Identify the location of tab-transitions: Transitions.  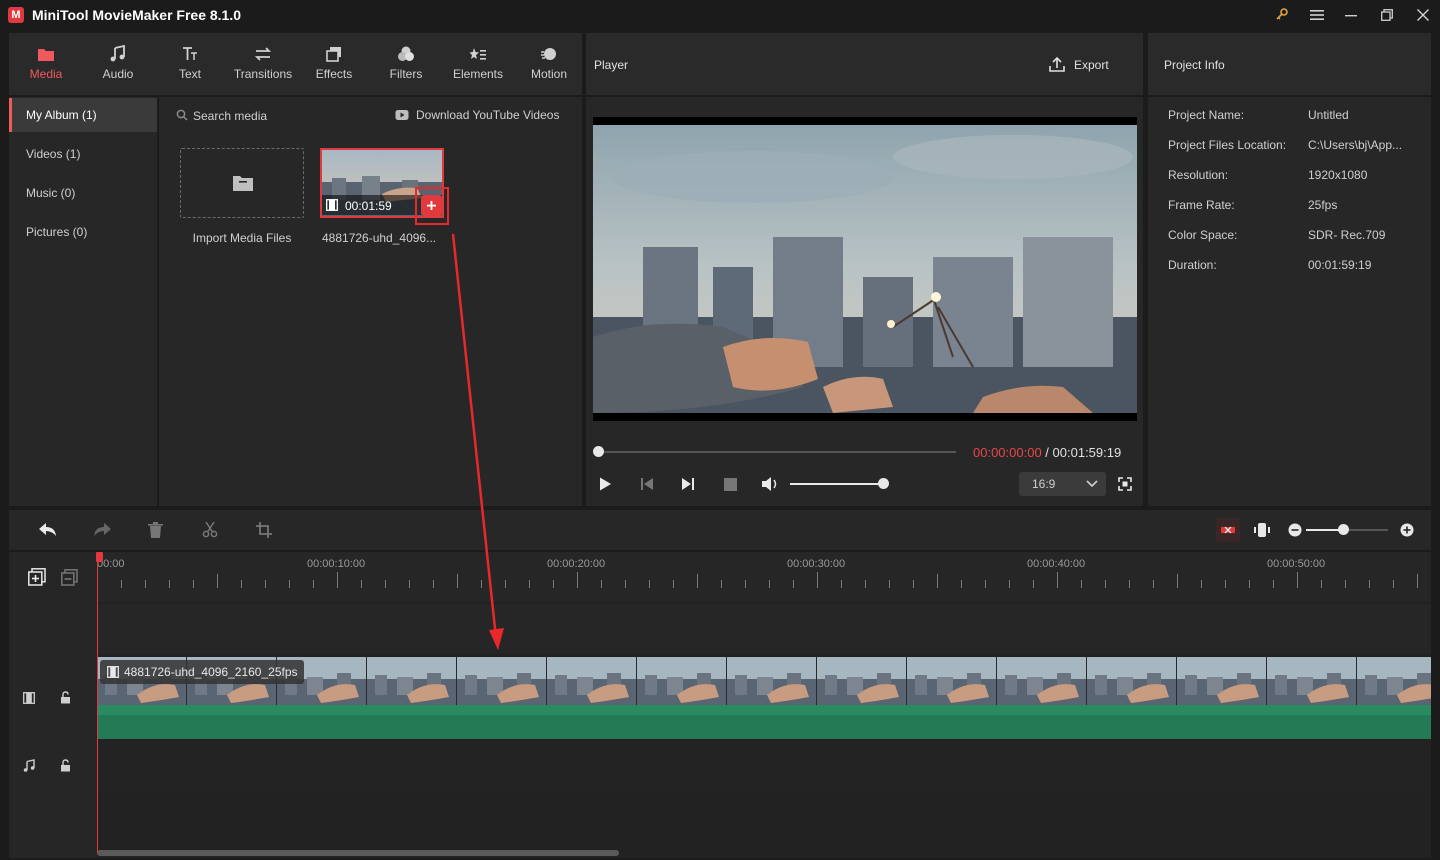
(263, 65).